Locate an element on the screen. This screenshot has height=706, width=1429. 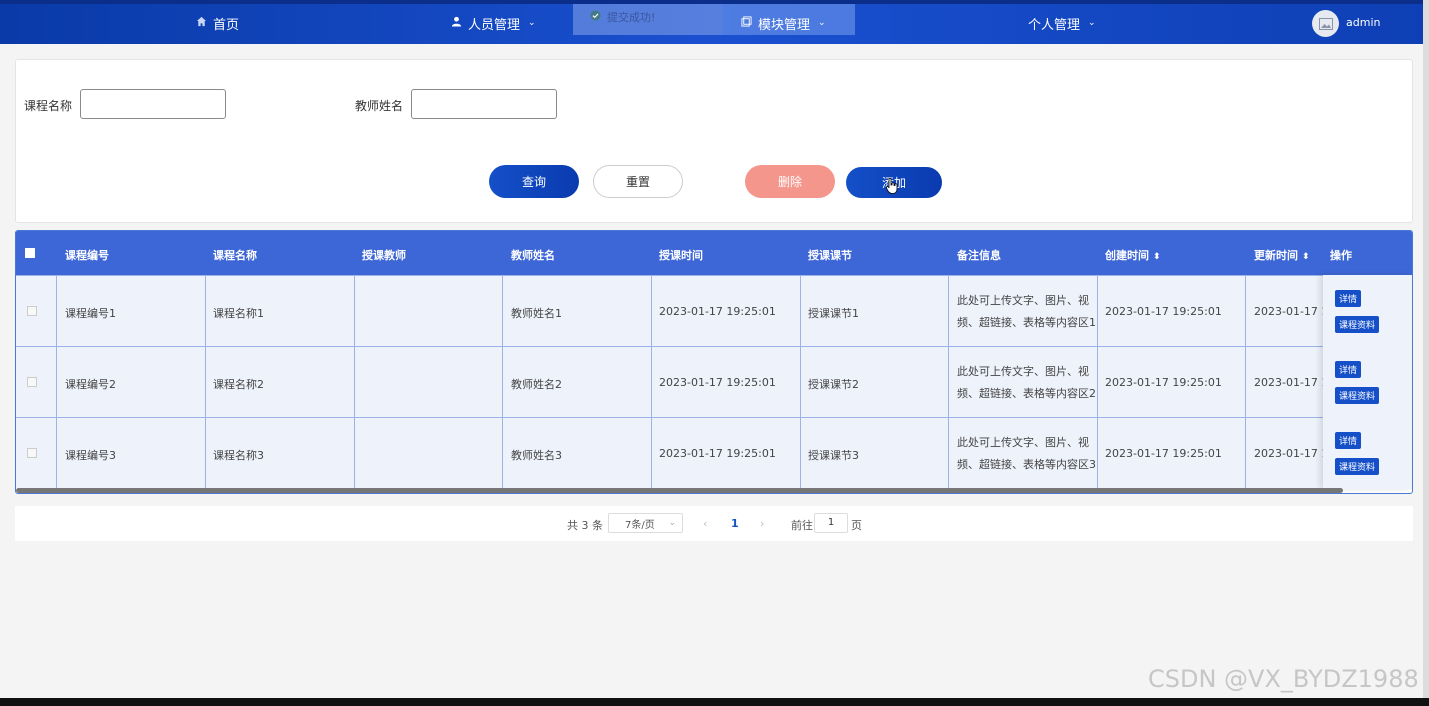
cell-course-code: 课程编号2 is located at coordinates (90, 384).